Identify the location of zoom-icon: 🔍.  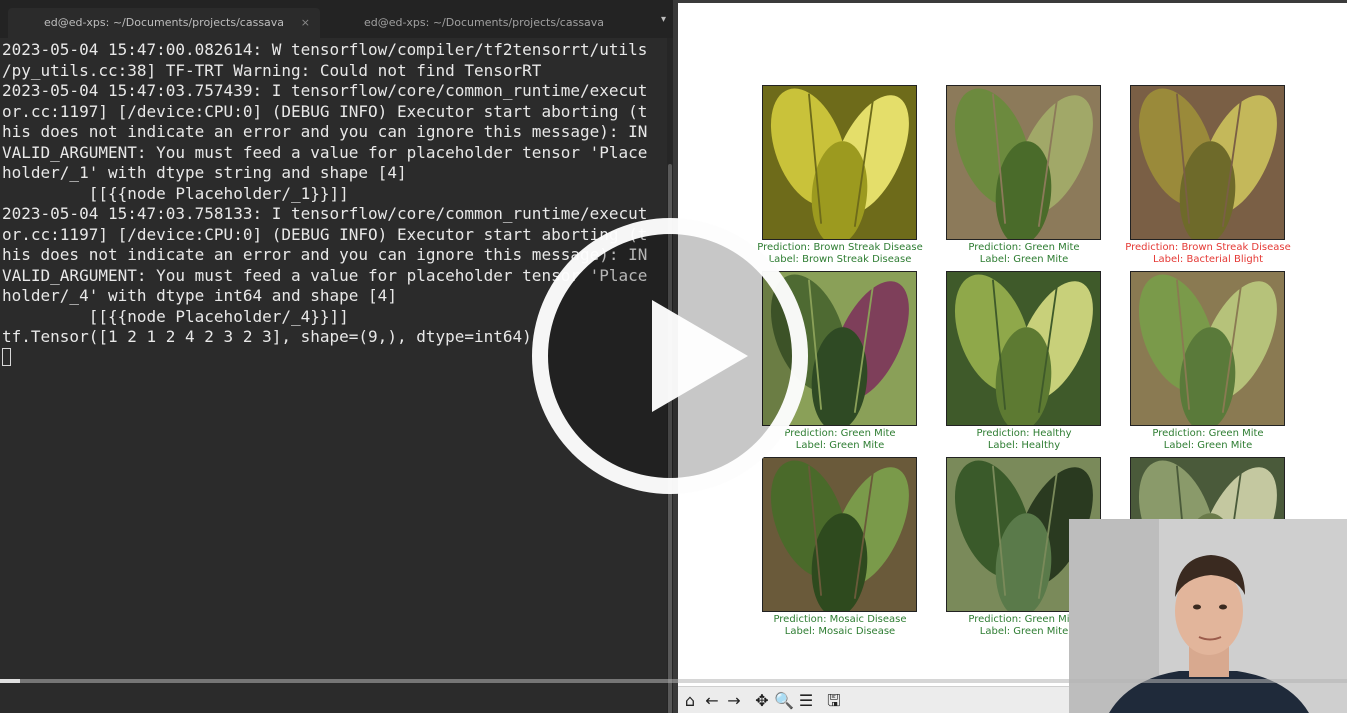
(784, 701).